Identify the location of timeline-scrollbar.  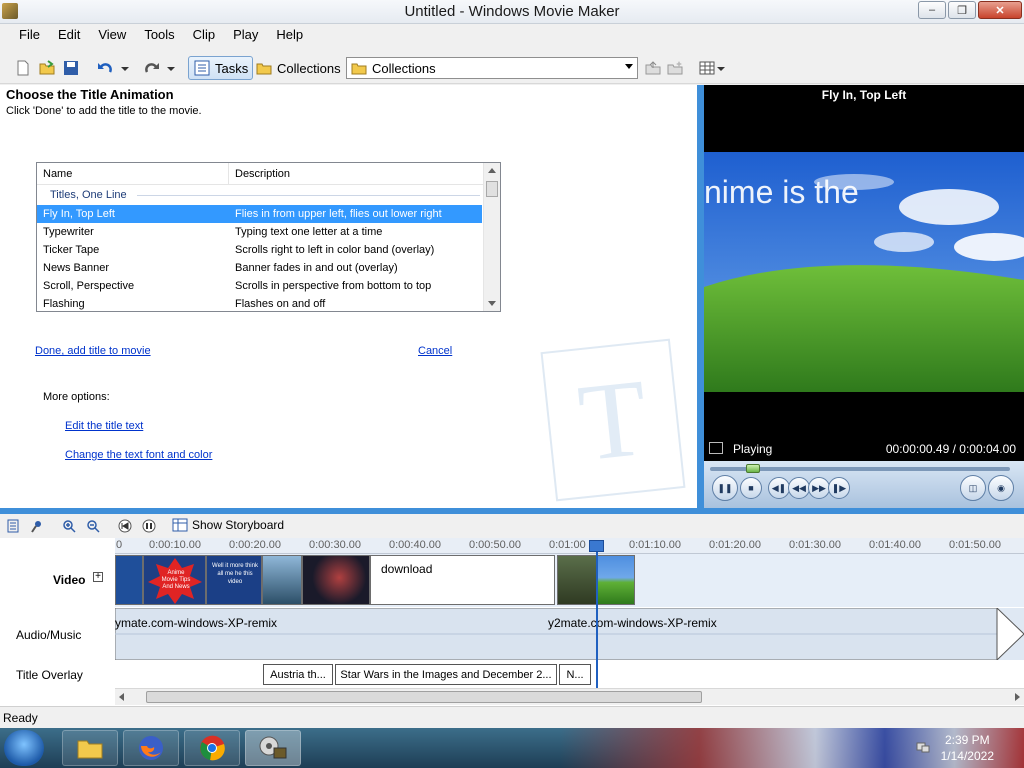
(569, 696).